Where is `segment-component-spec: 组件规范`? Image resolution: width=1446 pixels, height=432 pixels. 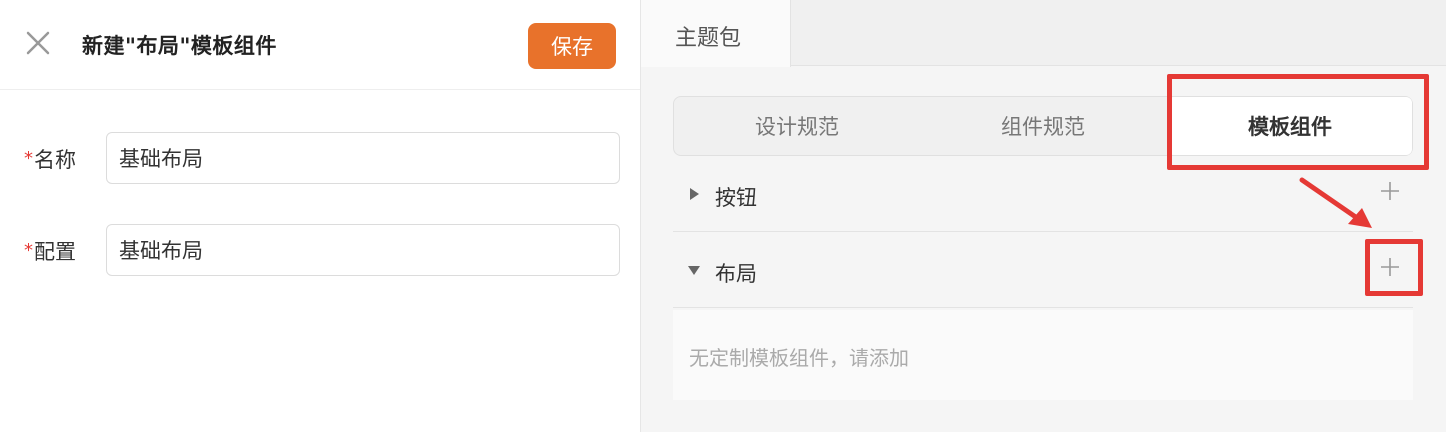
segment-component-spec: 组件规范 is located at coordinates (1043, 126).